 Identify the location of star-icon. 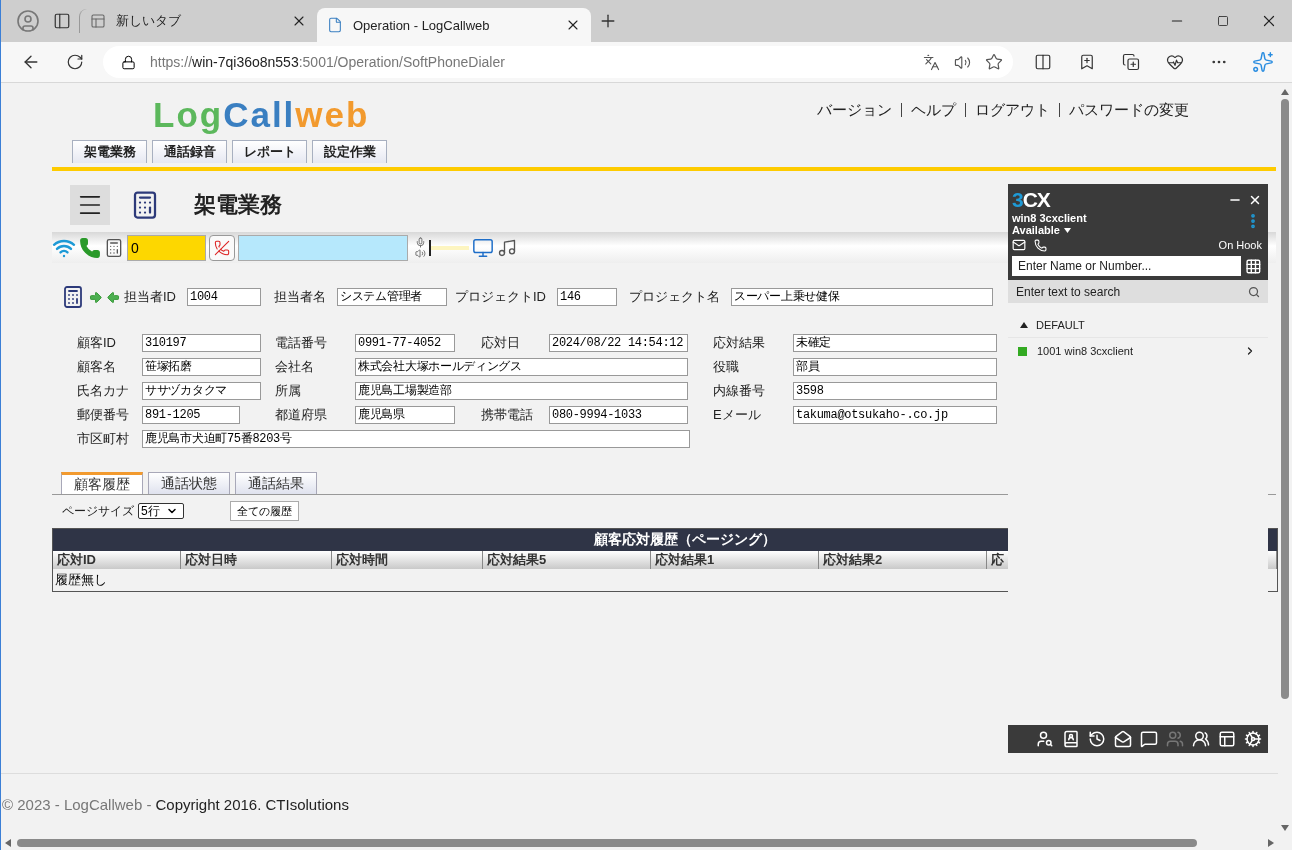
(994, 62).